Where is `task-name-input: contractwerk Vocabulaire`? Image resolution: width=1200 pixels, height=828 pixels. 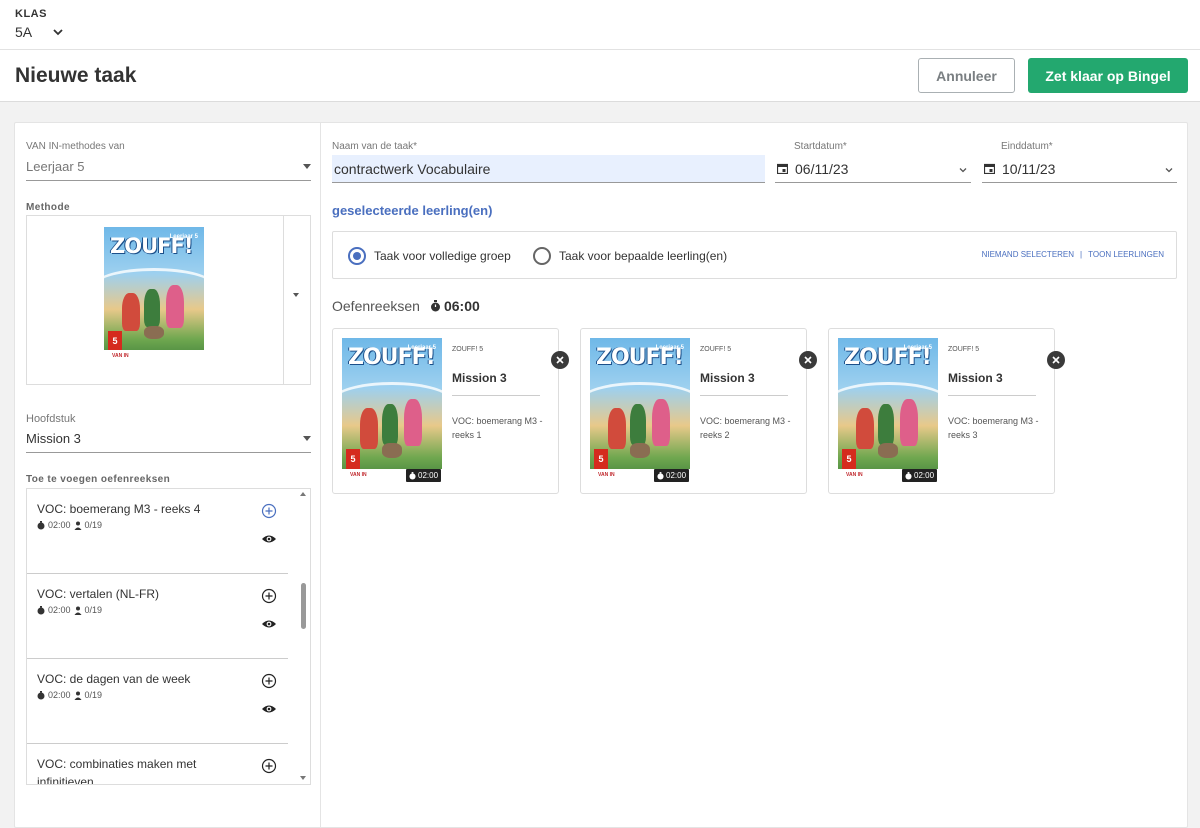
task-name-input: contractwerk Vocabulaire is located at coordinates (548, 169).